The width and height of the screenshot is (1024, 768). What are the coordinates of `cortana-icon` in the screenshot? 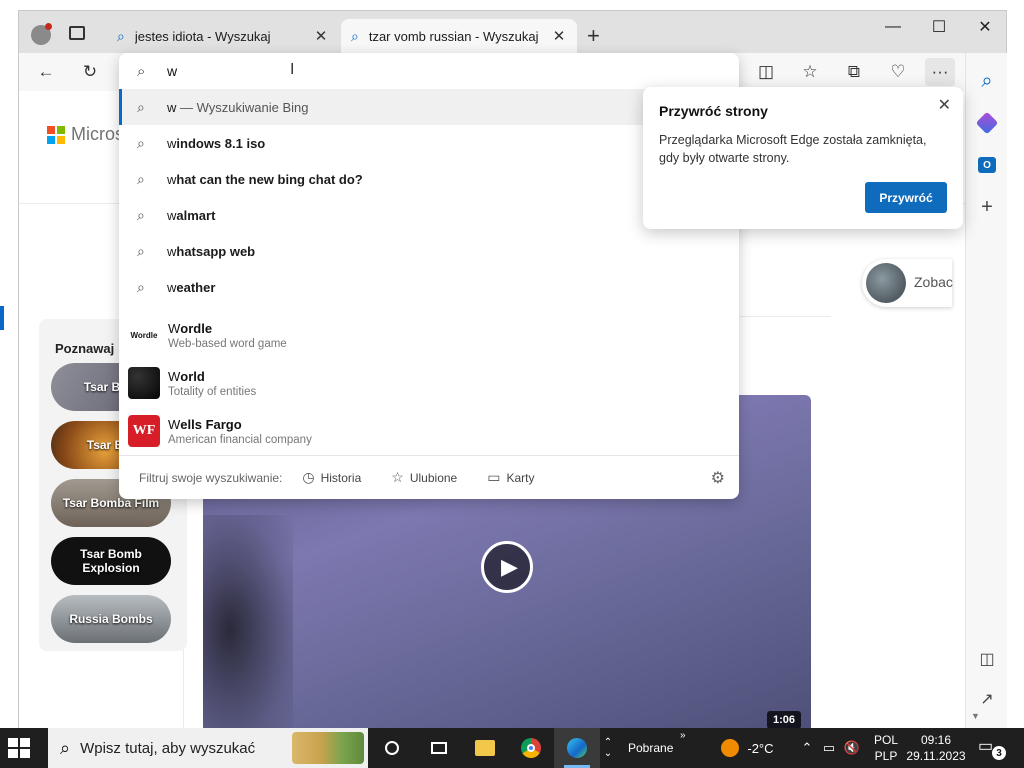 It's located at (392, 748).